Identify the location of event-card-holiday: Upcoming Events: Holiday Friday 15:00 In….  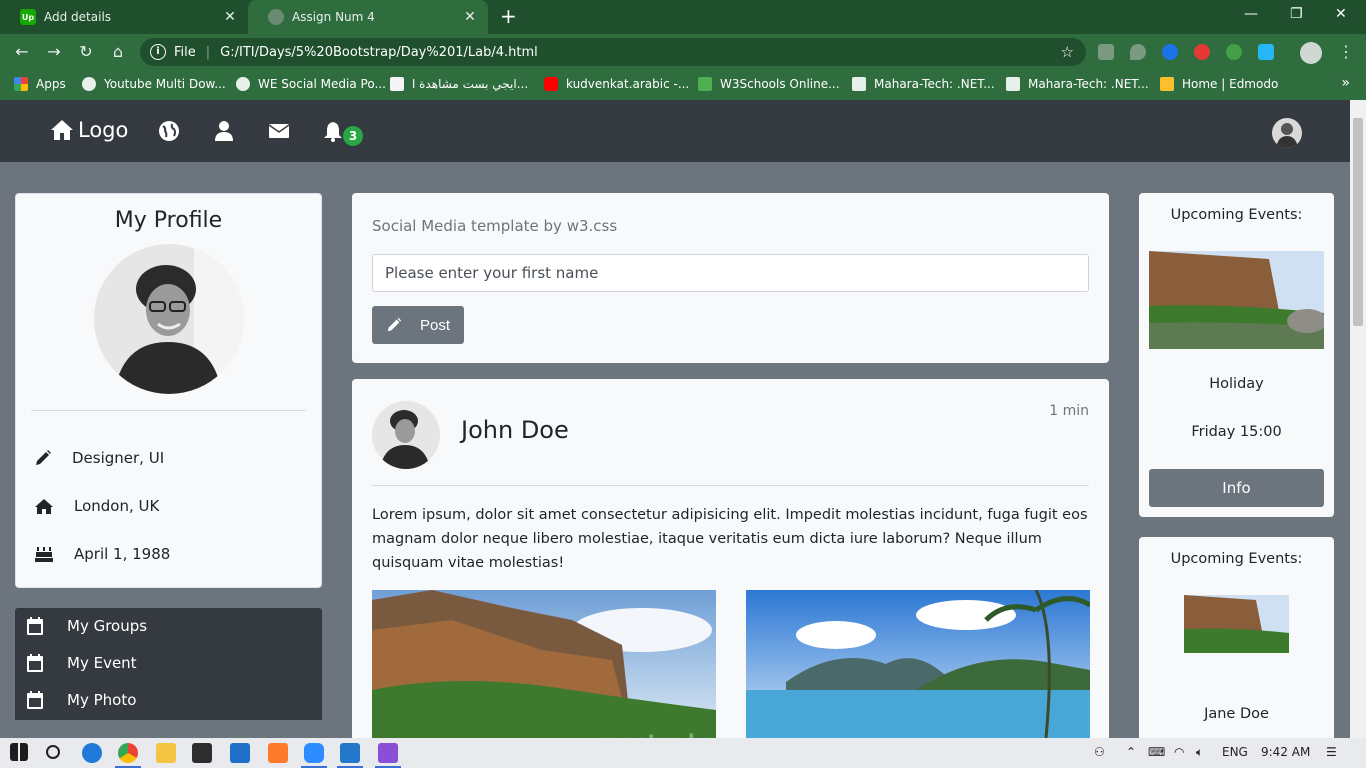
(1236, 355).